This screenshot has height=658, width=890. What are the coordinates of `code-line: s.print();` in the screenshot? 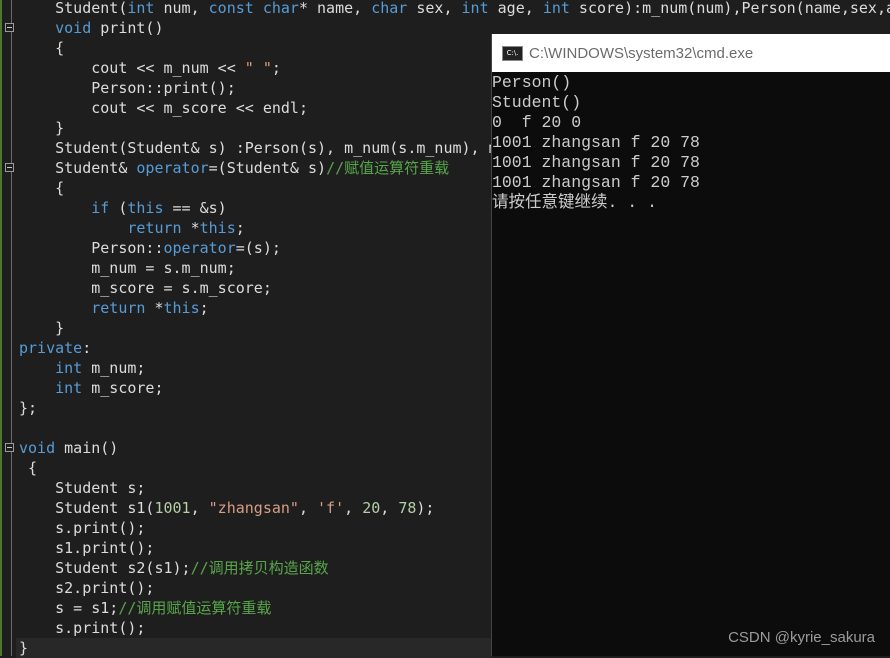 It's located at (82, 628).